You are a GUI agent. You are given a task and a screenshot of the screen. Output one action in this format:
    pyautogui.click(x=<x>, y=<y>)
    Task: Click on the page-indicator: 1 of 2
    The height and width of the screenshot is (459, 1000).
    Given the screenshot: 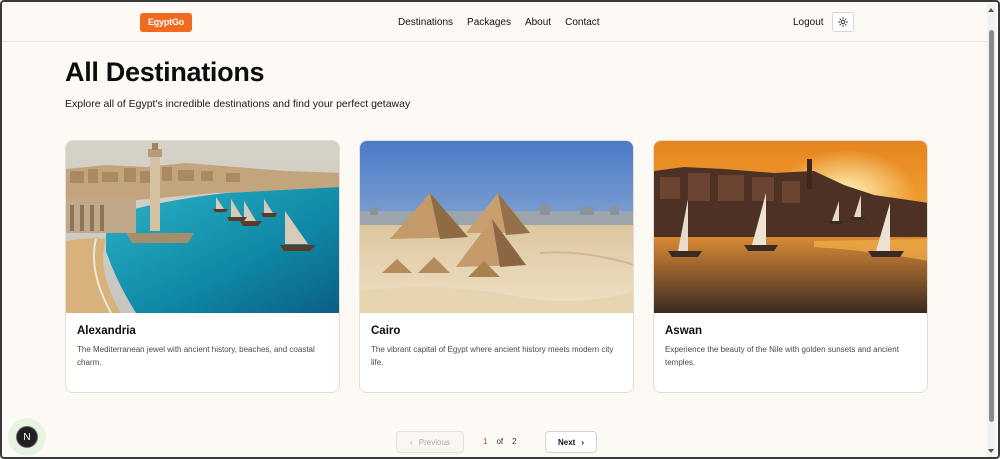 What is the action you would take?
    pyautogui.click(x=500, y=441)
    